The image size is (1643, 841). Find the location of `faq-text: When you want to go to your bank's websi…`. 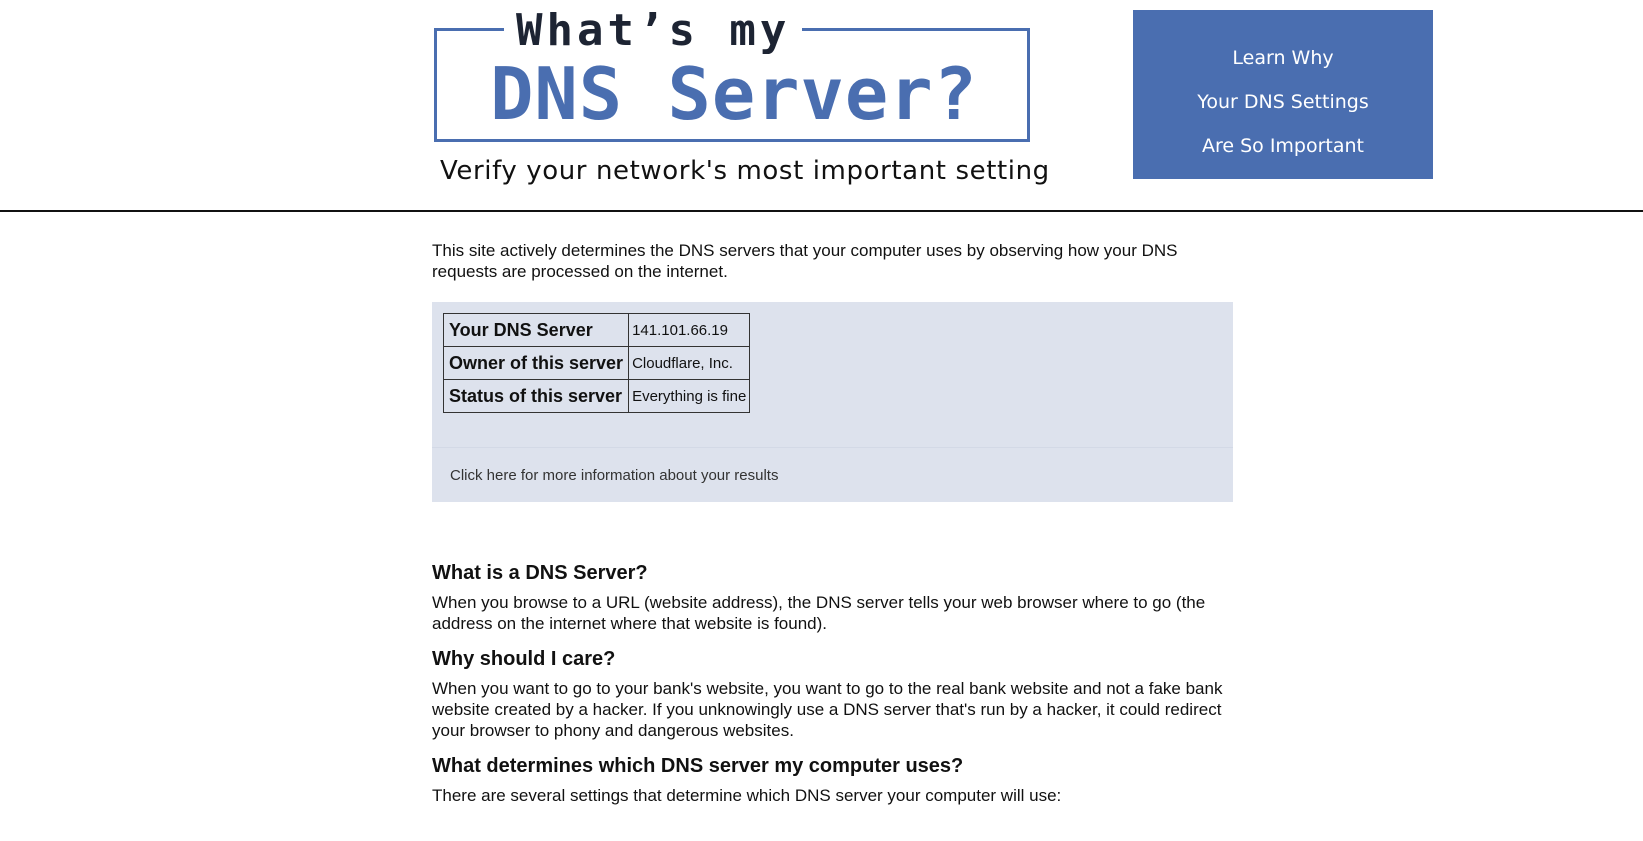

faq-text: When you want to go to your bank's websi… is located at coordinates (827, 709).